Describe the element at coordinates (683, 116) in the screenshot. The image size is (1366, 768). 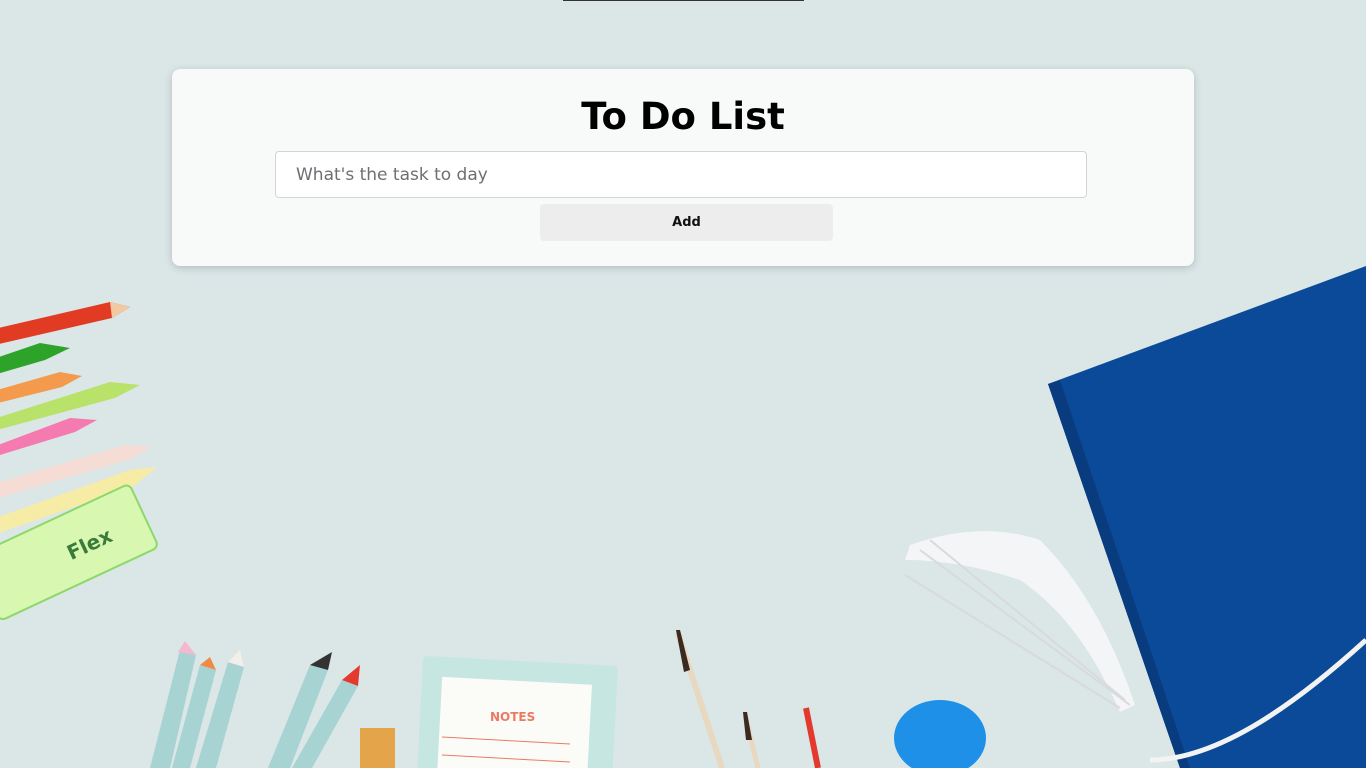
I see `page-title: To Do List` at that location.